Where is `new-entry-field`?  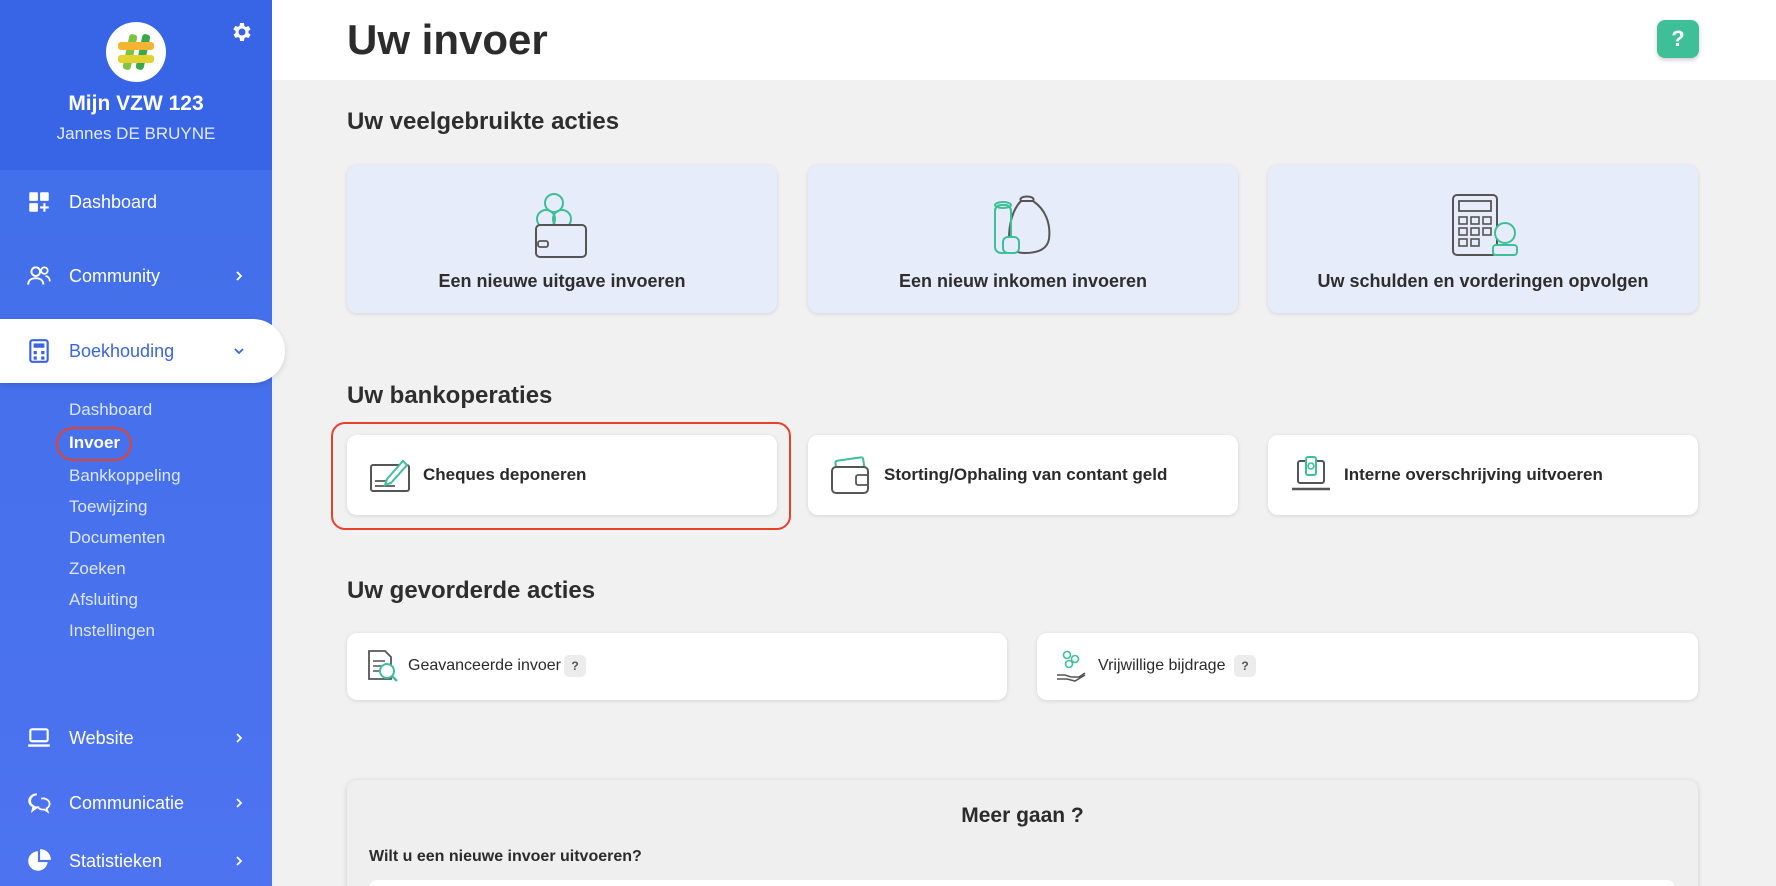 new-entry-field is located at coordinates (1022, 883).